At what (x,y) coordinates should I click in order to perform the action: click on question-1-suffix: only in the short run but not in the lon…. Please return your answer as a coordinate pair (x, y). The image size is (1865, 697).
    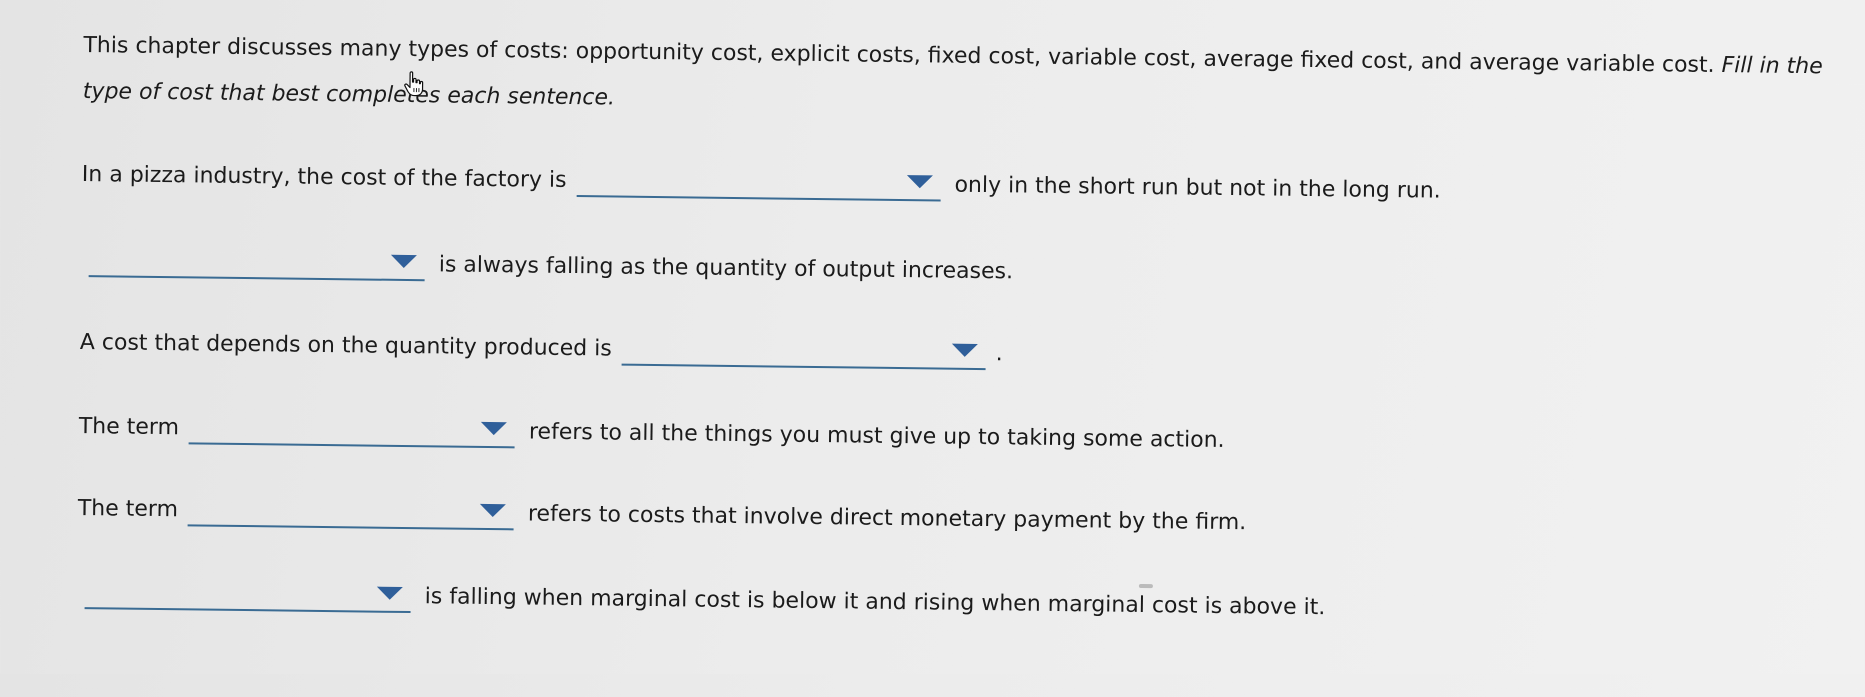
    Looking at the image, I should click on (1197, 190).